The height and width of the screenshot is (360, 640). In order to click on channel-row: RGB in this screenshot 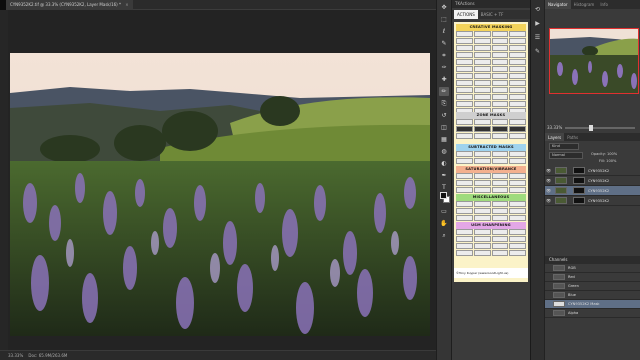, I will do `click(592, 268)`.